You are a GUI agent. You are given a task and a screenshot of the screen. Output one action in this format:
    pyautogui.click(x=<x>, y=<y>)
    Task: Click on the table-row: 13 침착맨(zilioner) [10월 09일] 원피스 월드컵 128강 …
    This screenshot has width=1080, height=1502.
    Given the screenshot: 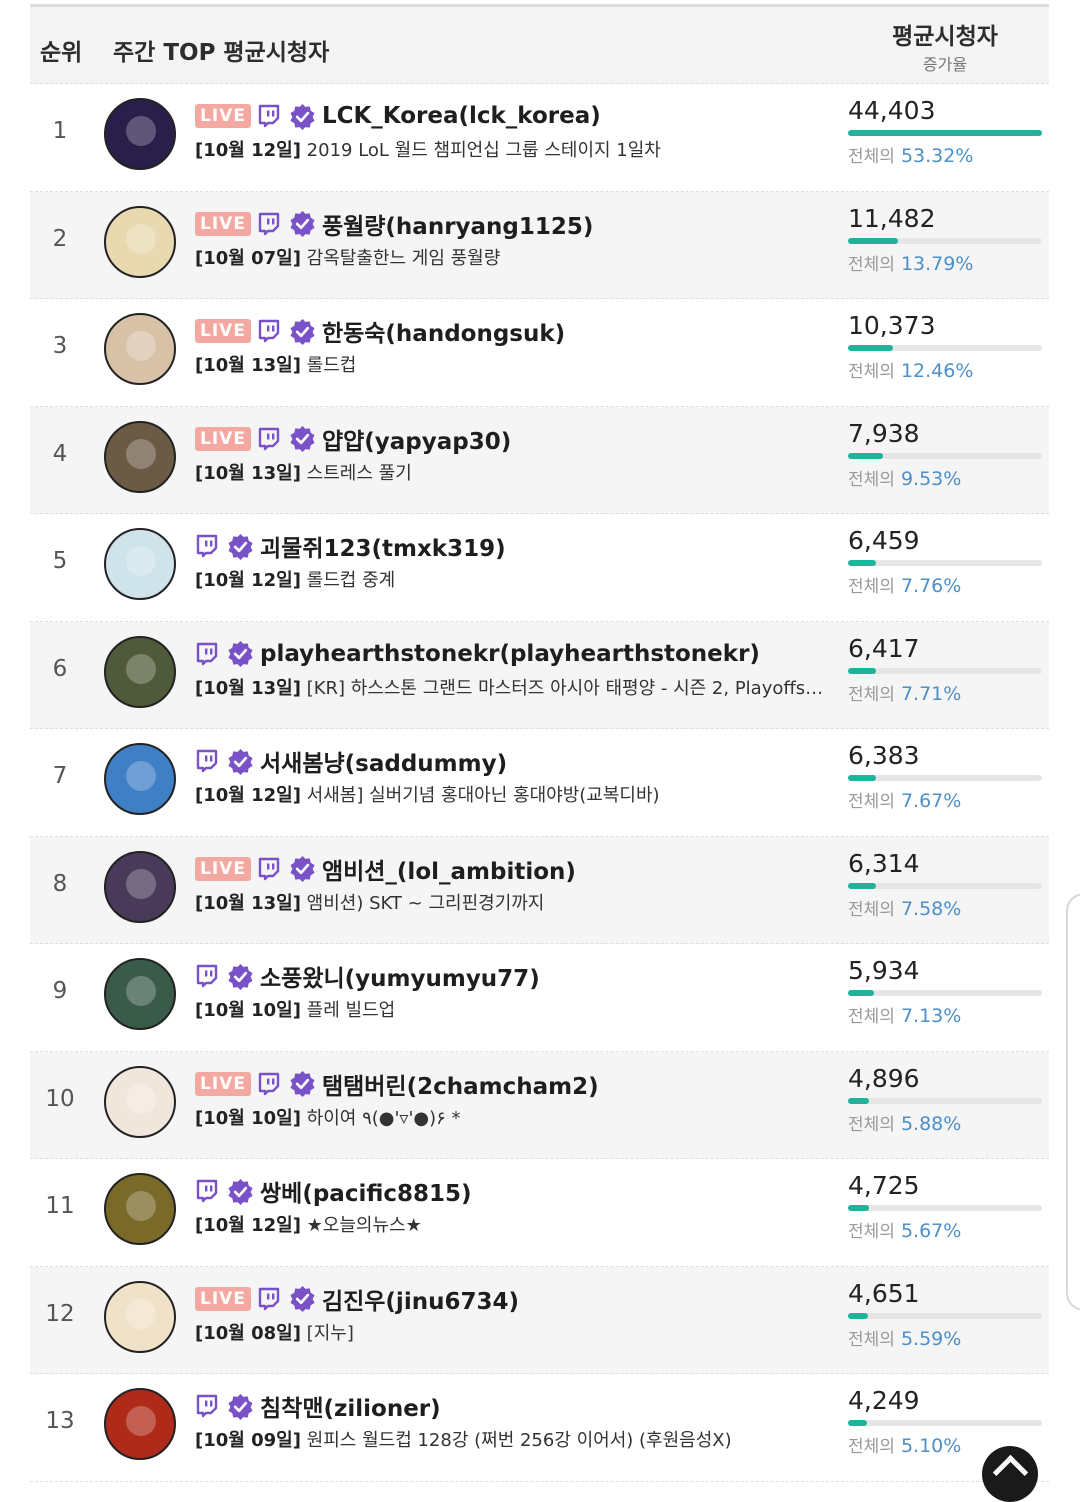 What is the action you would take?
    pyautogui.click(x=539, y=1428)
    